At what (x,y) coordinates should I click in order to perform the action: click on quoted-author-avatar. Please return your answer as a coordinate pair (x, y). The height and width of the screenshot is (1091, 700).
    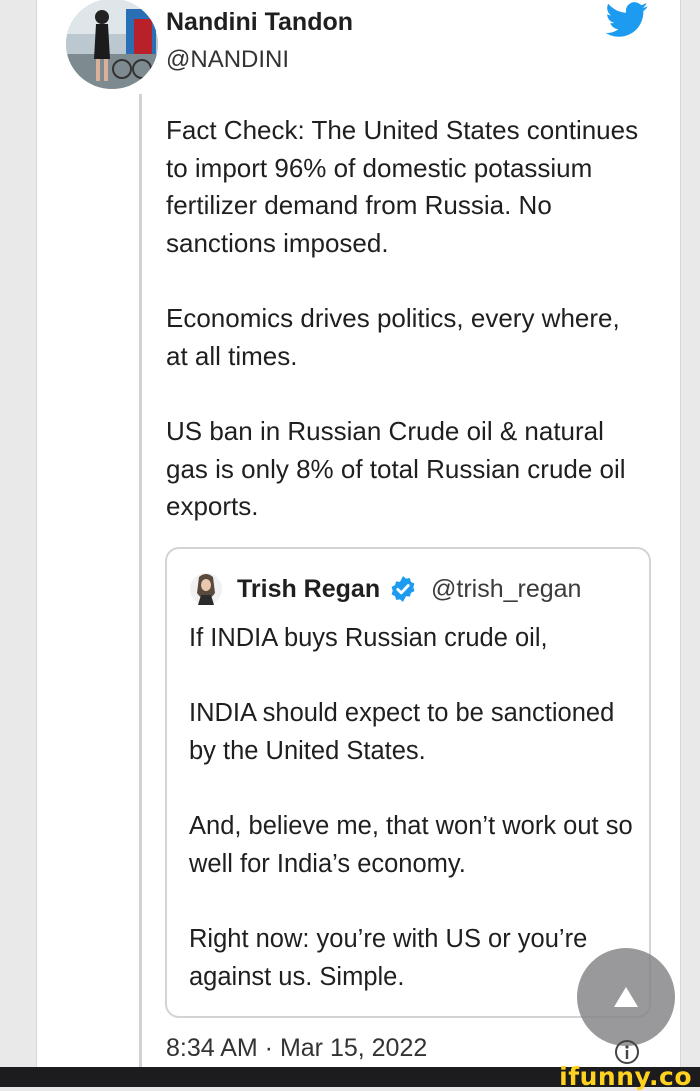
    Looking at the image, I should click on (206, 589).